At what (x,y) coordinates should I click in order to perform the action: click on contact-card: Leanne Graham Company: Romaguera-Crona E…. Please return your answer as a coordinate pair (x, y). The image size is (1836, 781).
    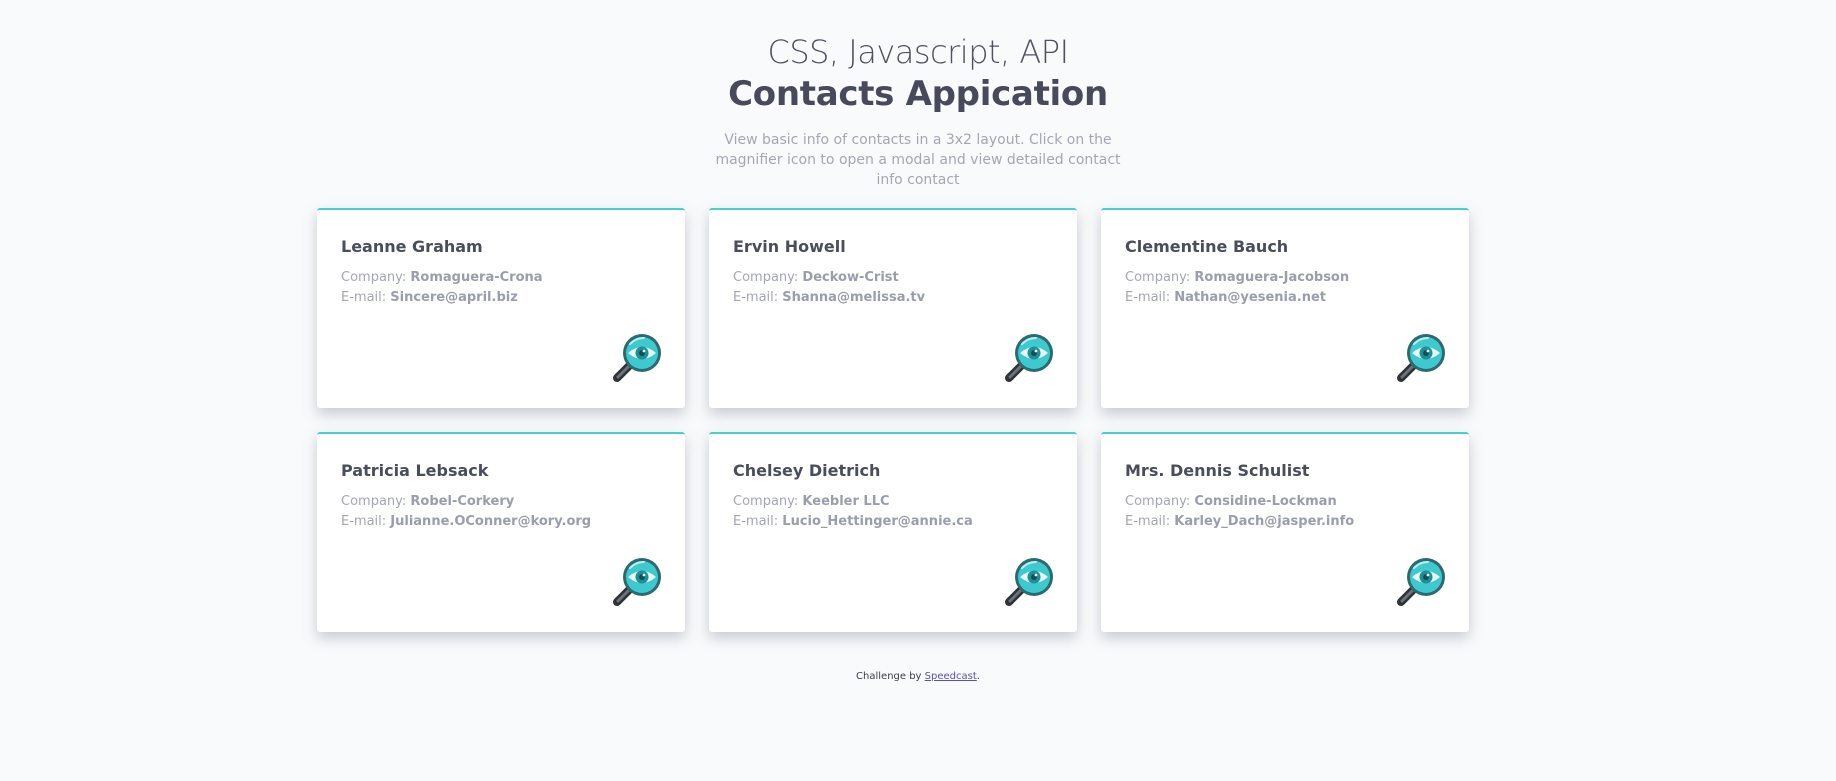
    Looking at the image, I should click on (501, 308).